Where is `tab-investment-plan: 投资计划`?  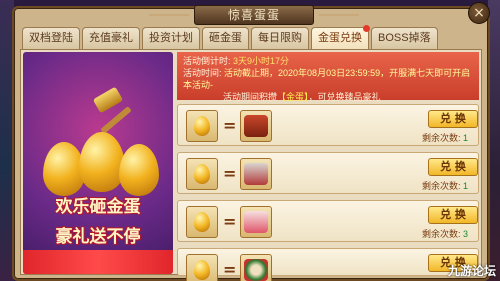 tab-investment-plan: 投资计划 is located at coordinates (171, 38).